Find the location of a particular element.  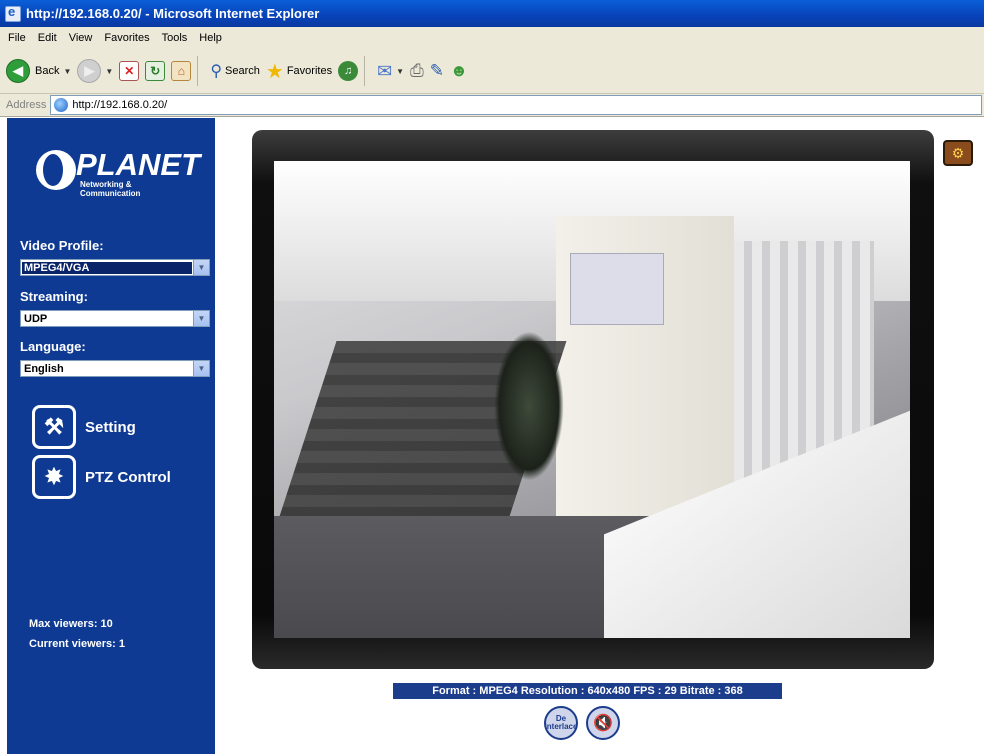

menu-favorites: Favorites is located at coordinates (126, 38).